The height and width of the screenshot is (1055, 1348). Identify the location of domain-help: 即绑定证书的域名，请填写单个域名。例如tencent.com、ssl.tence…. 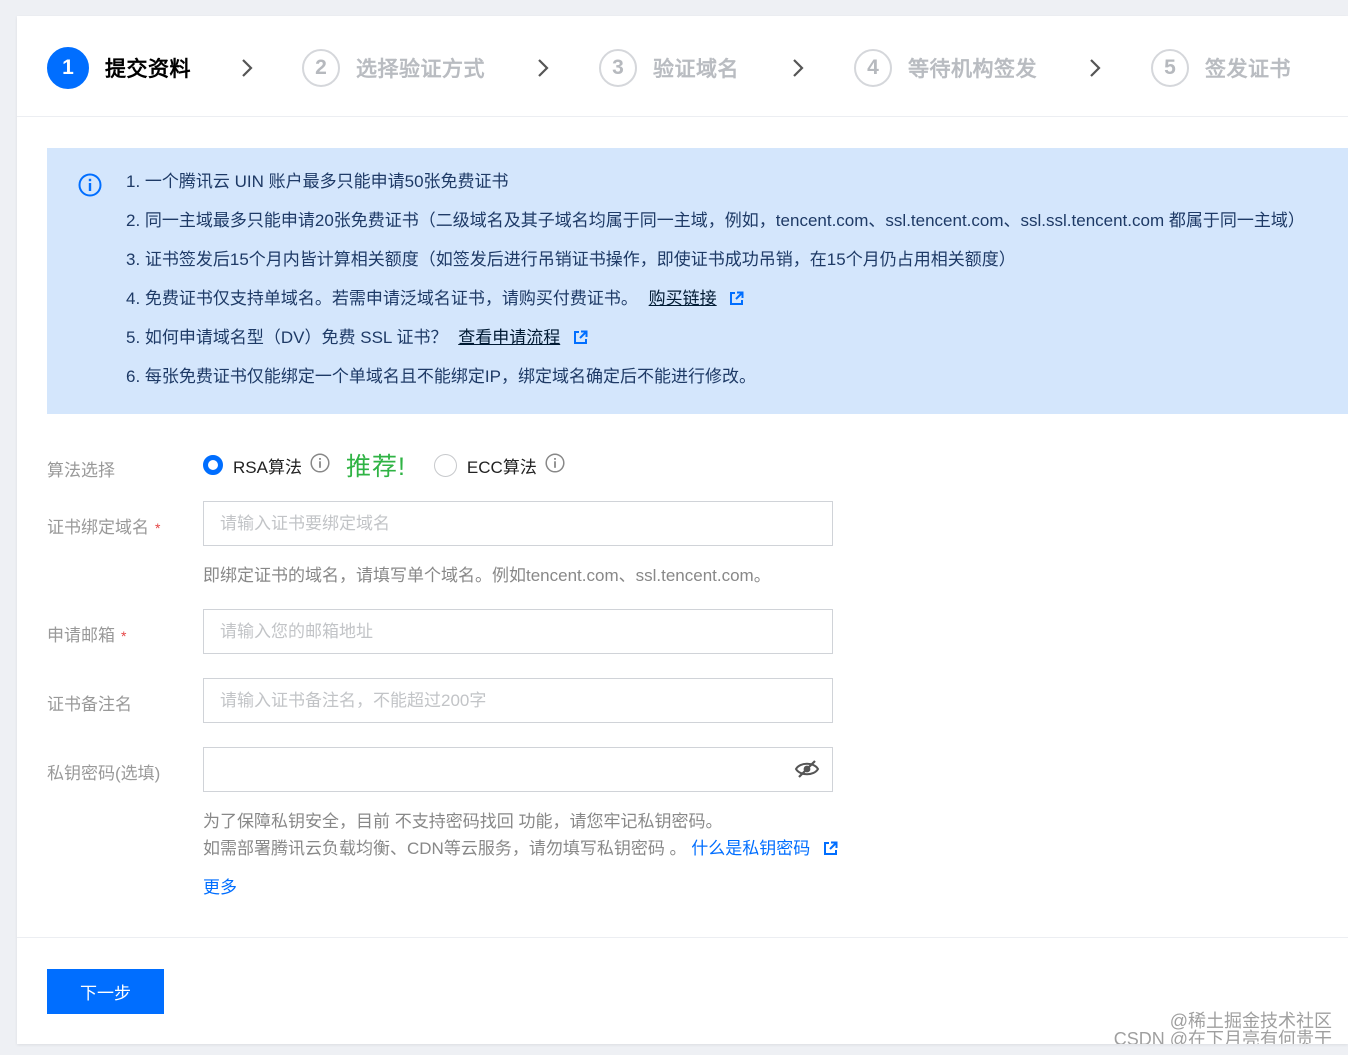
(487, 575).